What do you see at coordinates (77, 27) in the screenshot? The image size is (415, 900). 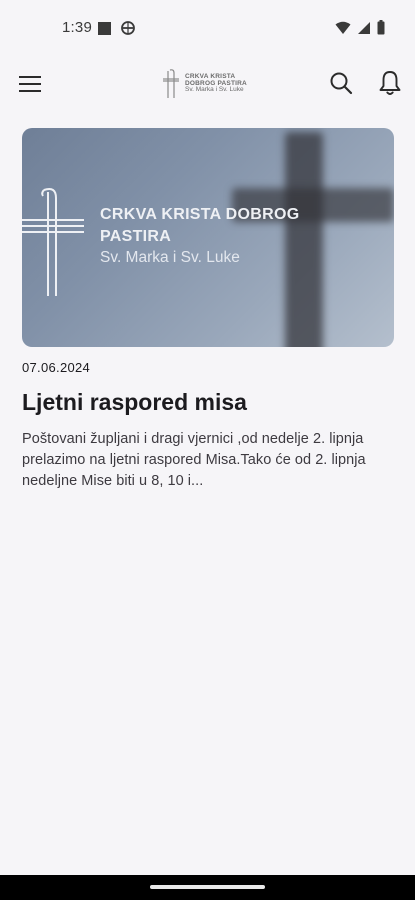 I see `status-time: 1:39` at bounding box center [77, 27].